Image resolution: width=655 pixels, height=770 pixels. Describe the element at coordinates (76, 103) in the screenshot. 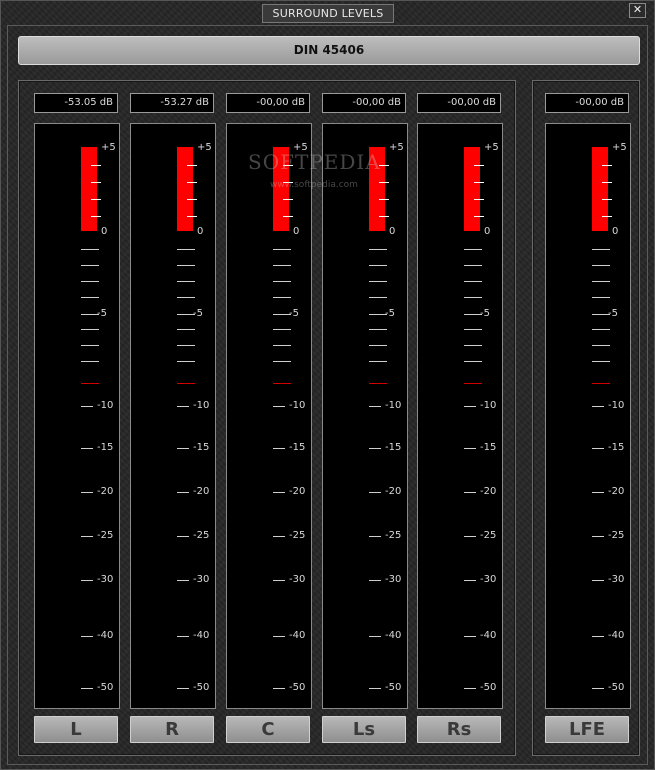

I see `readout-l: -53.05 dB` at that location.